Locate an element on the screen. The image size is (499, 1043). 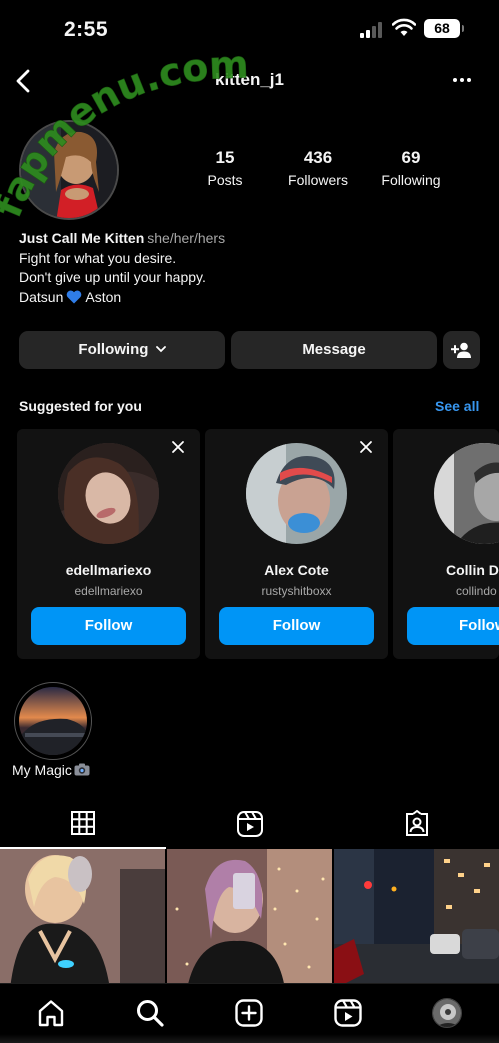
bio-line-3-end: Aston is located at coordinates (103, 296).